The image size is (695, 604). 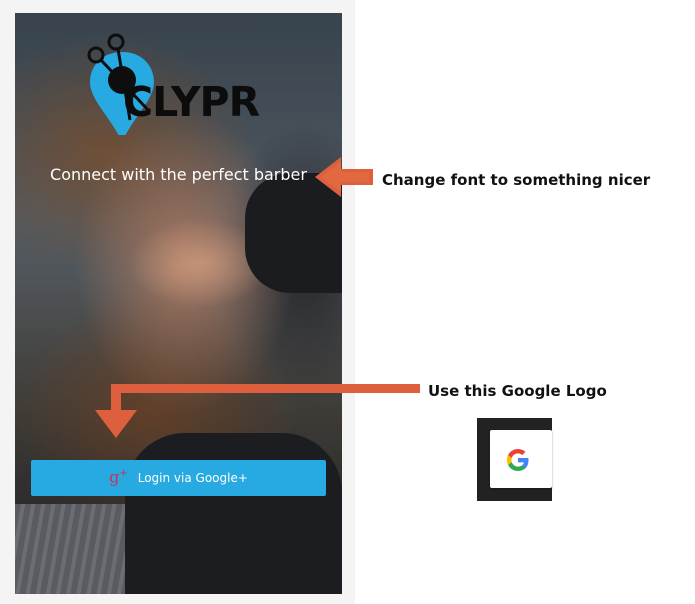 I want to click on arrow-left-annotation, so click(x=344, y=177).